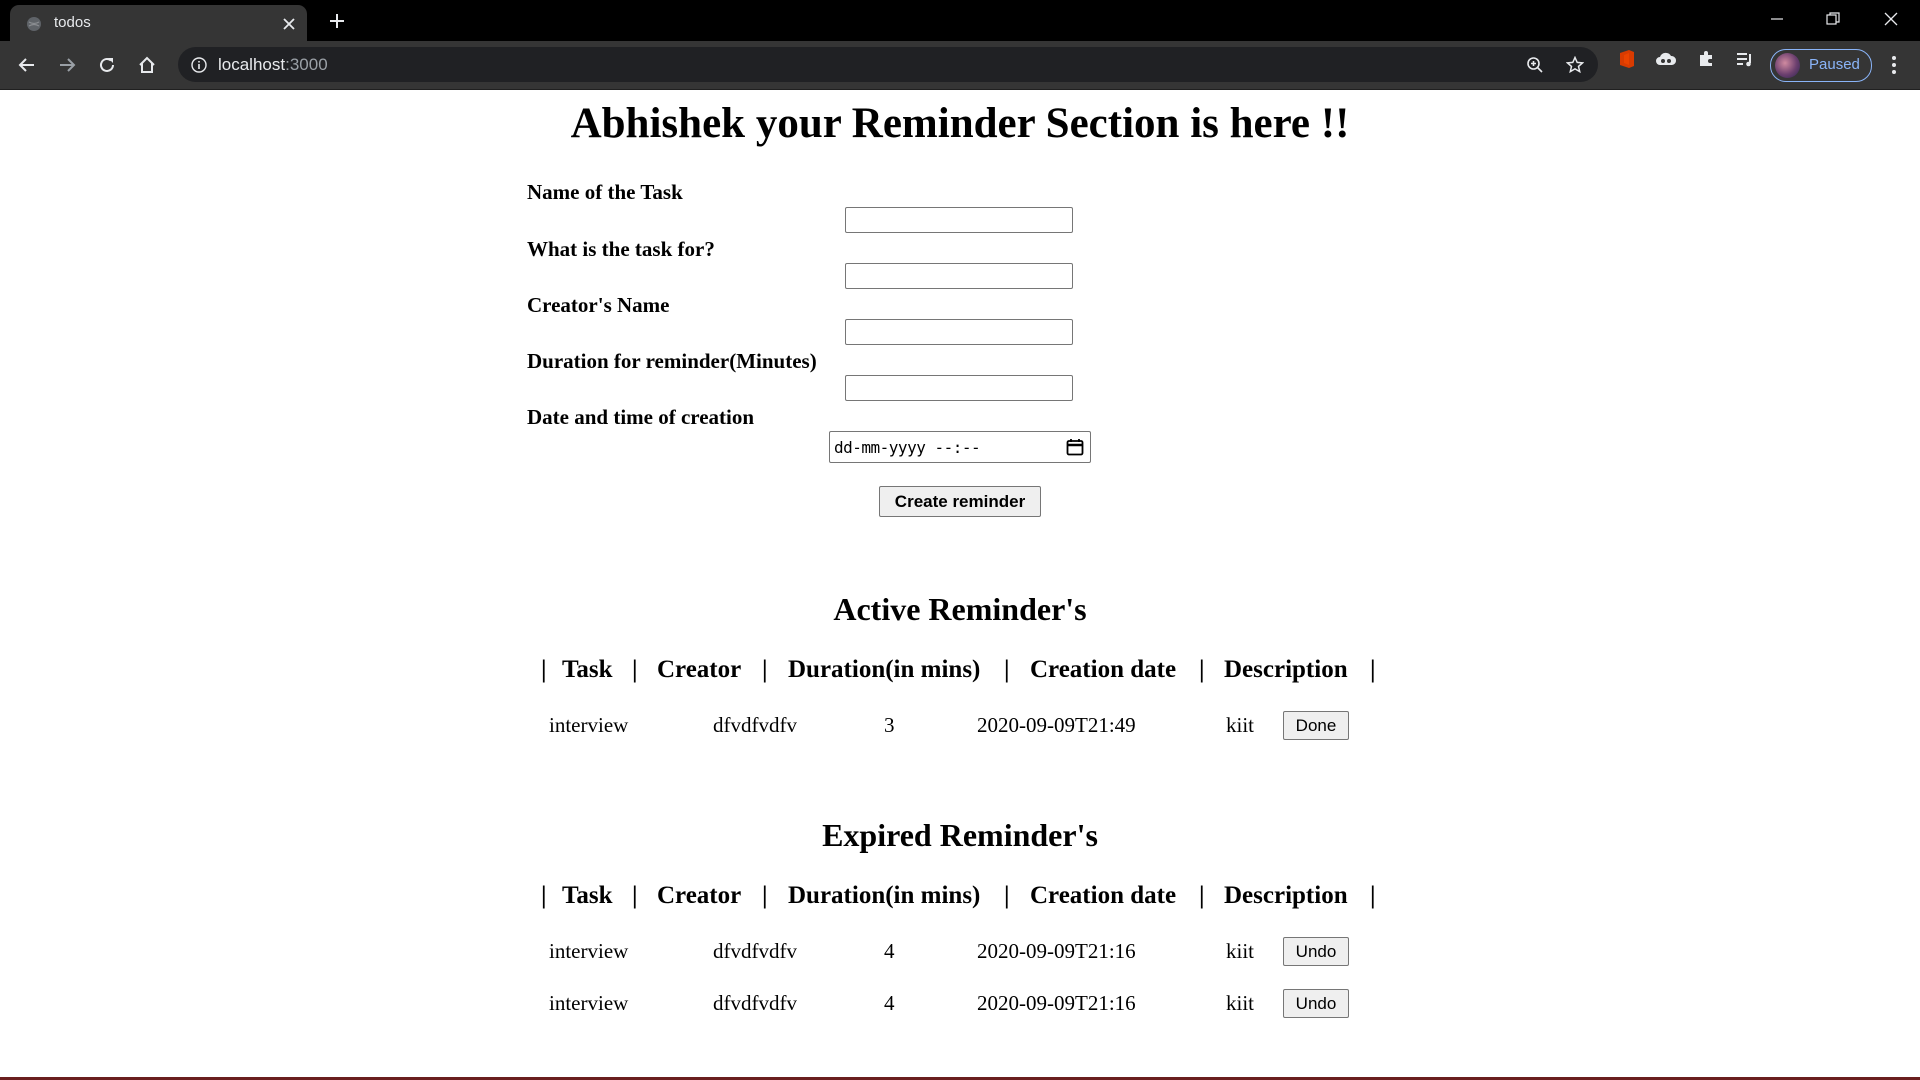 Image resolution: width=1920 pixels, height=1080 pixels. Describe the element at coordinates (1745, 59) in the screenshot. I see `playlist-icon` at that location.